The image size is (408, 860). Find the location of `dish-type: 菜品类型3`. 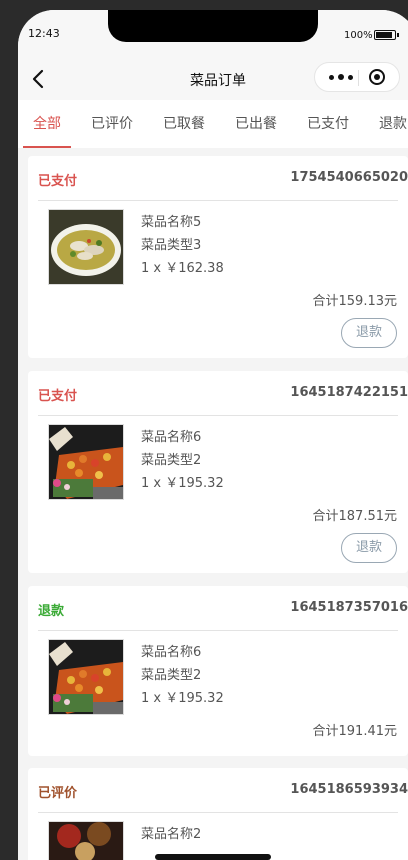

dish-type: 菜品类型3 is located at coordinates (171, 245).